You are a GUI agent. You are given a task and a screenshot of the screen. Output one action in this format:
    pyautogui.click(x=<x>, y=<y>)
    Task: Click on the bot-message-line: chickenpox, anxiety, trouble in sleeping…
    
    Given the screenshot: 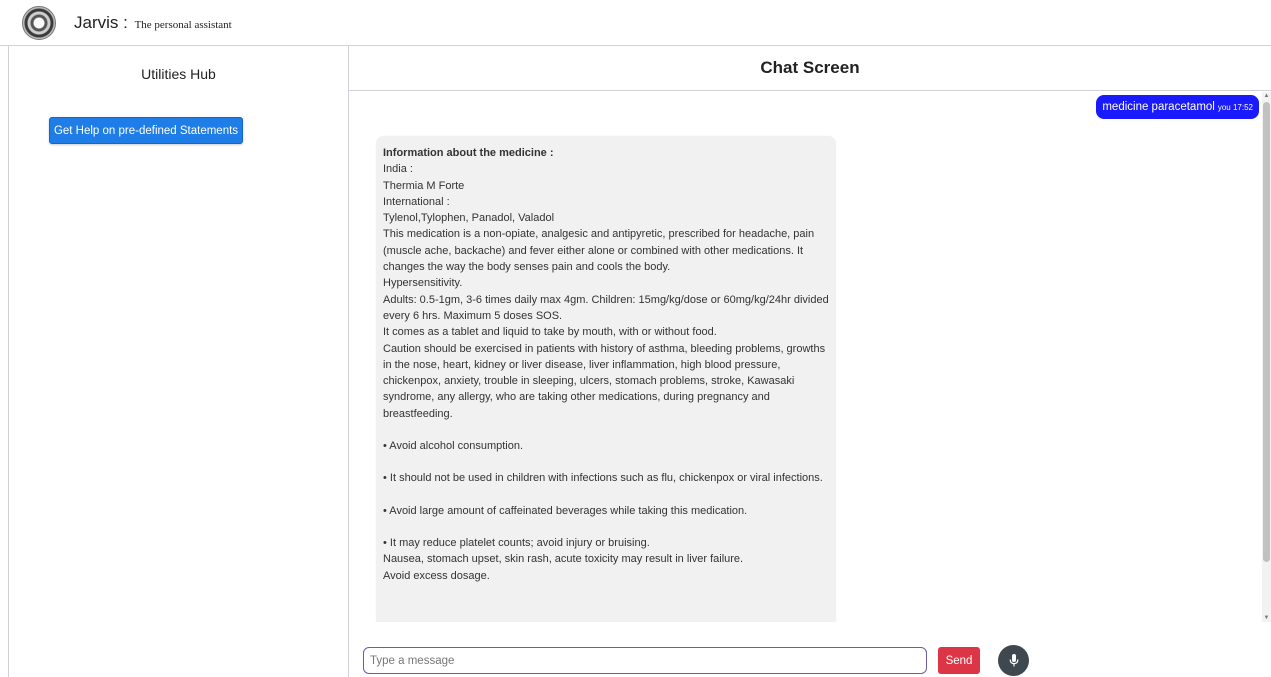 What is the action you would take?
    pyautogui.click(x=589, y=381)
    